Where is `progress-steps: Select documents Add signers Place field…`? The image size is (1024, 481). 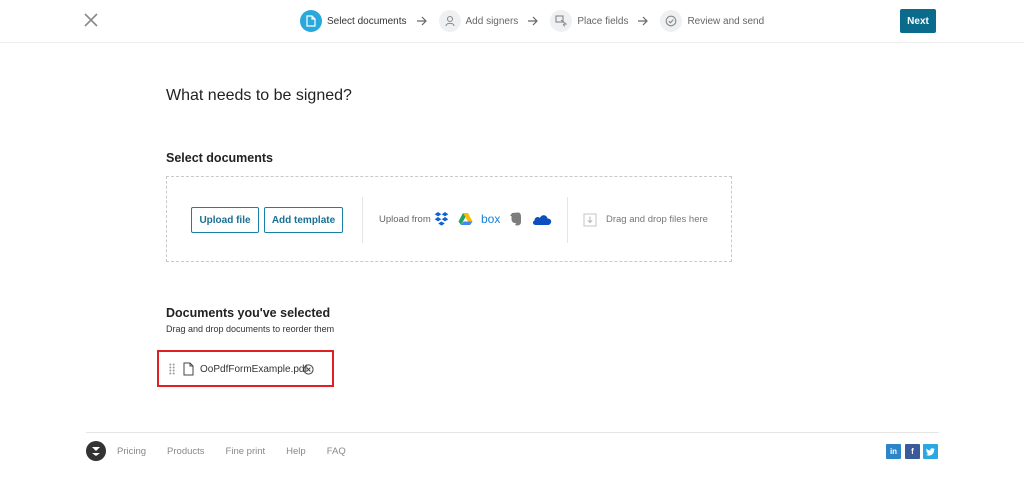
progress-steps: Select documents Add signers Place field… is located at coordinates (532, 21).